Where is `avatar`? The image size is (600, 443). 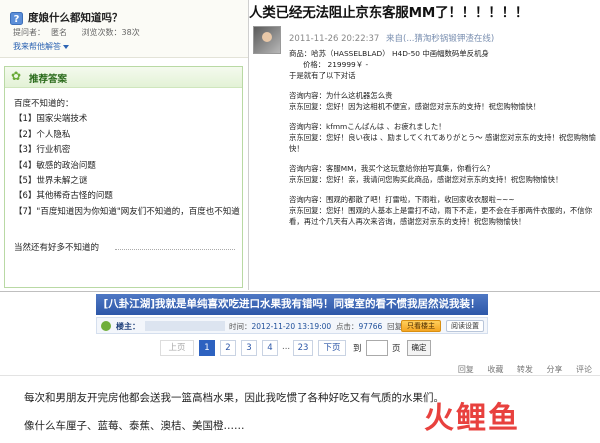
avatar is located at coordinates (267, 40).